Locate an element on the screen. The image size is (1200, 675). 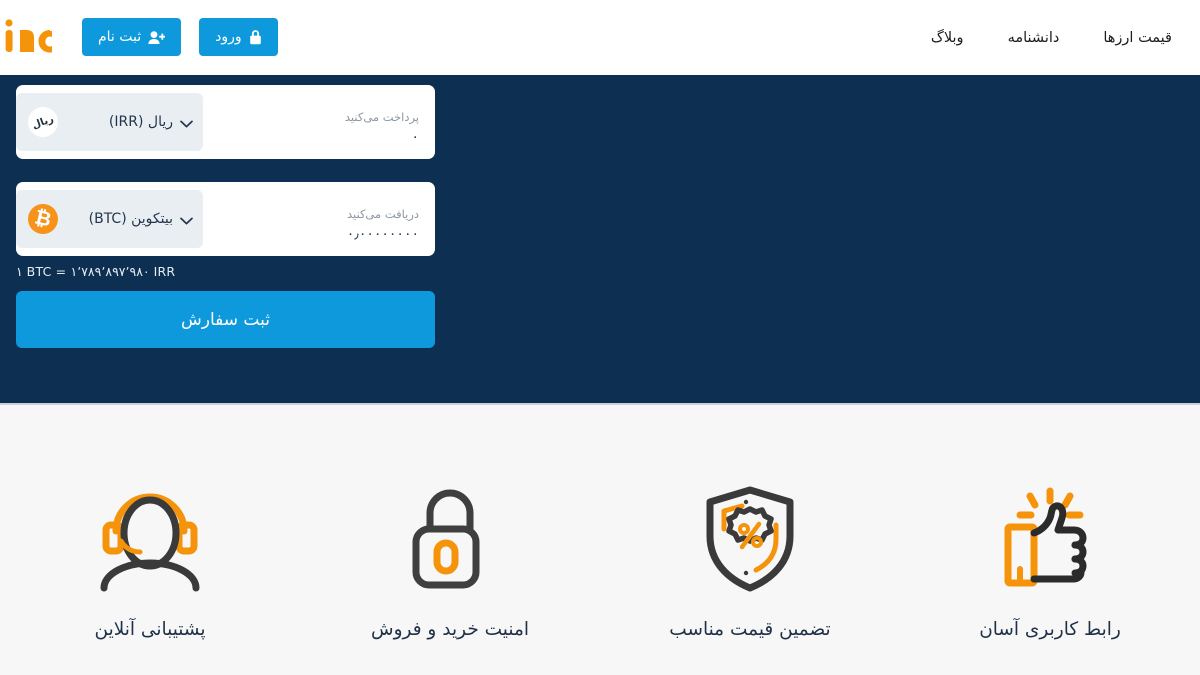
feature-price-guarantee: تضمین قیمت مناسب is located at coordinates (750, 562).